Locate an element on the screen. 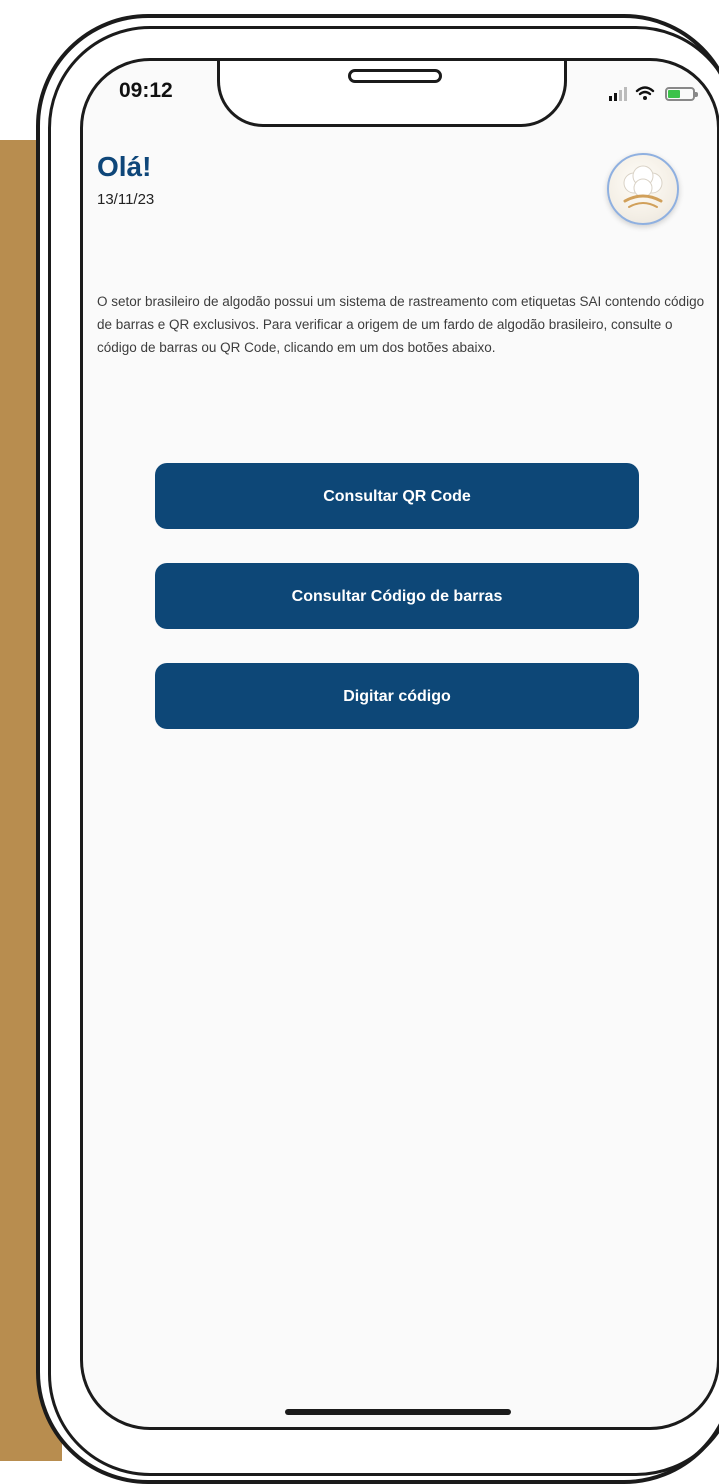 Image resolution: width=719 pixels, height=1484 pixels. home-indicator is located at coordinates (398, 1412).